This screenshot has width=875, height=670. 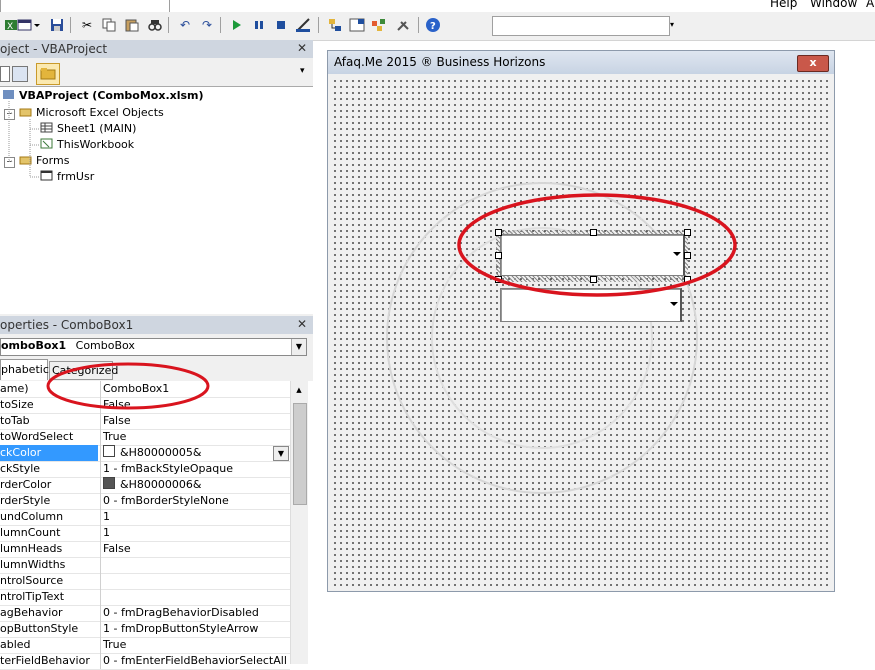 I want to click on property-name: lumnWidths, so click(x=33, y=564).